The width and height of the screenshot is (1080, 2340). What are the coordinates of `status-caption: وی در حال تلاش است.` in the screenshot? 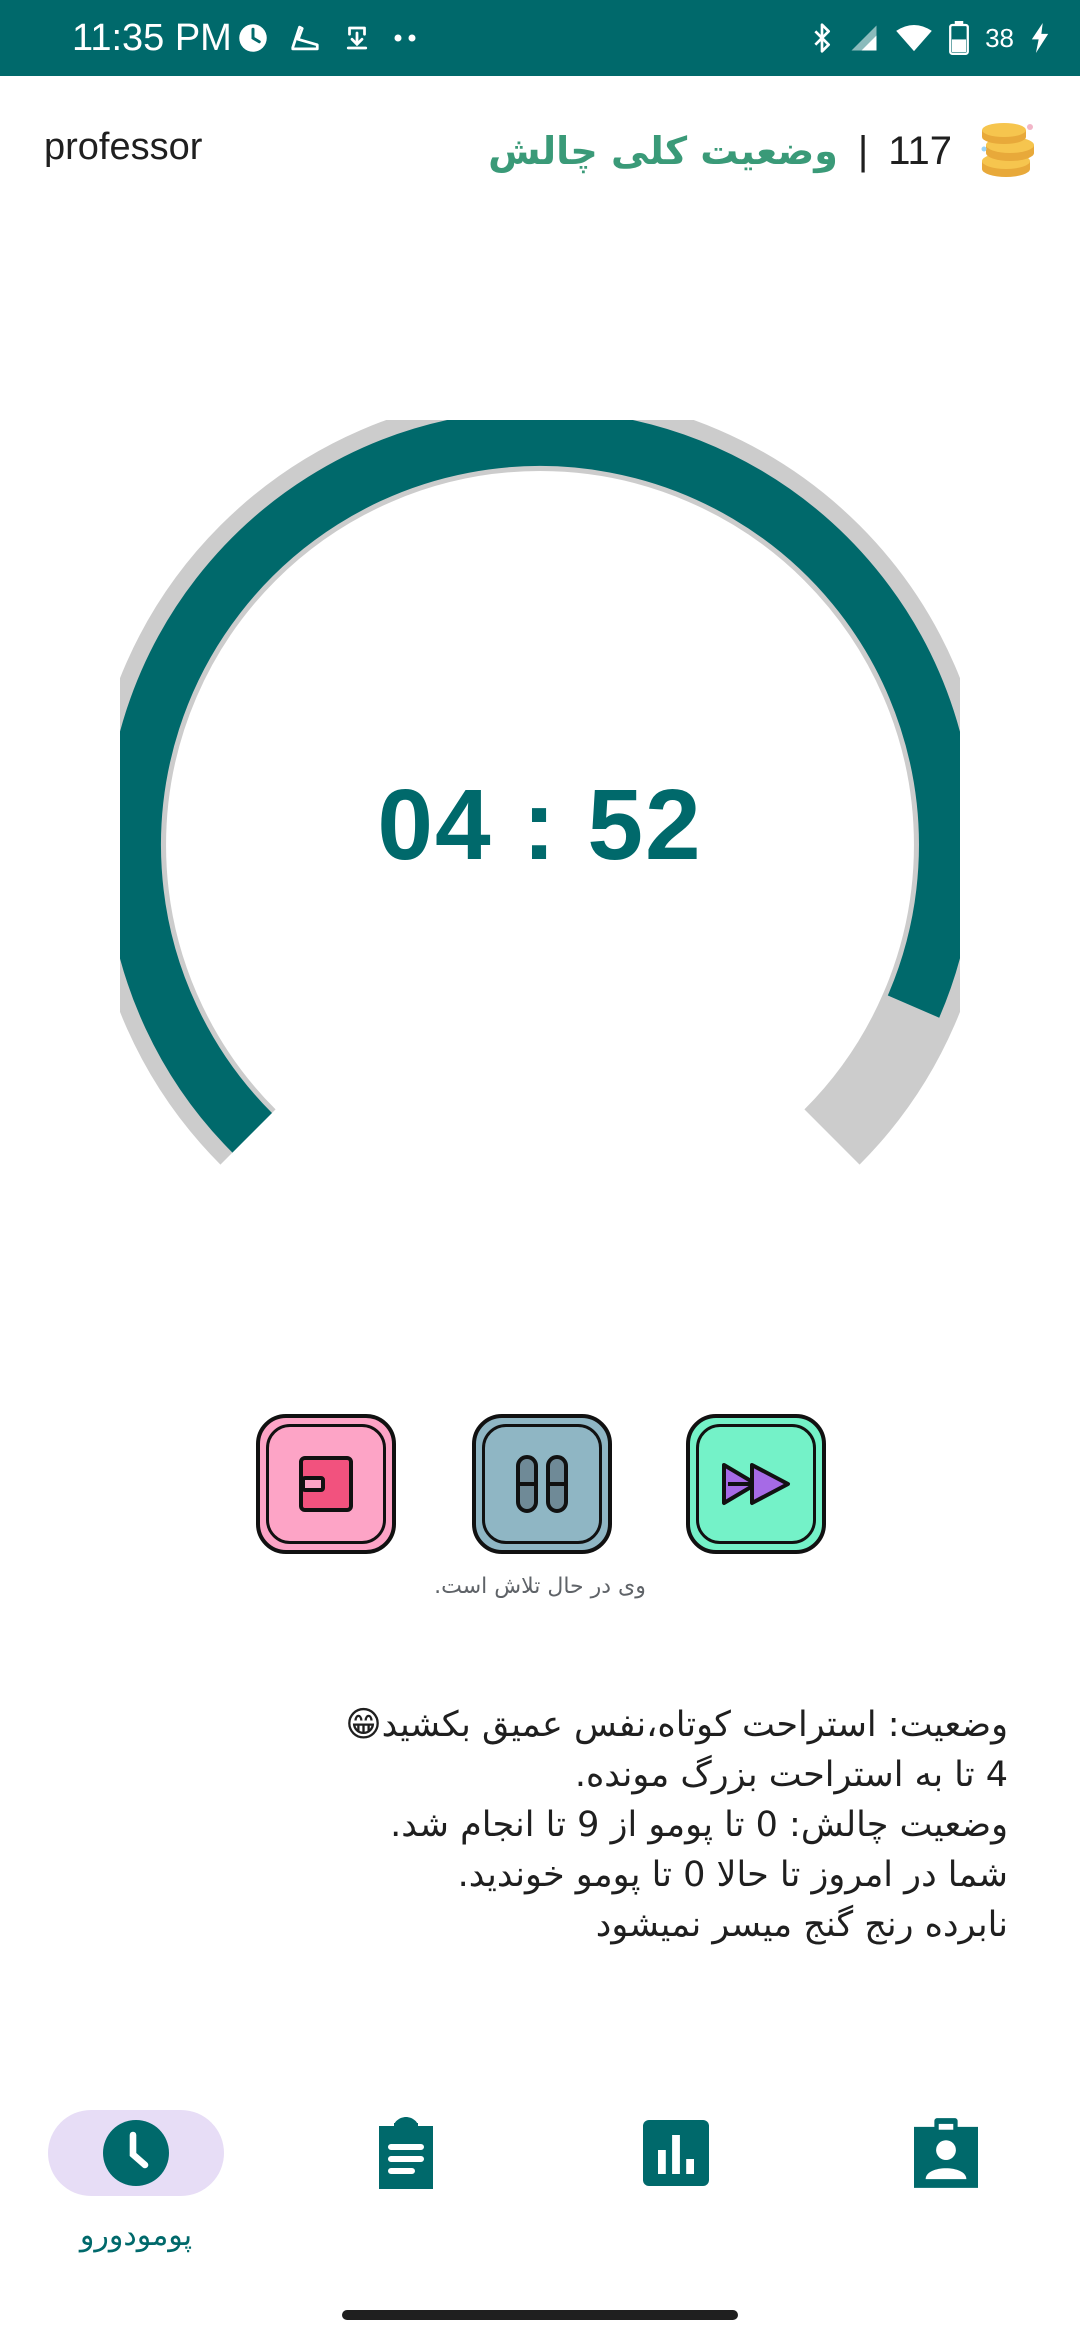 It's located at (540, 1586).